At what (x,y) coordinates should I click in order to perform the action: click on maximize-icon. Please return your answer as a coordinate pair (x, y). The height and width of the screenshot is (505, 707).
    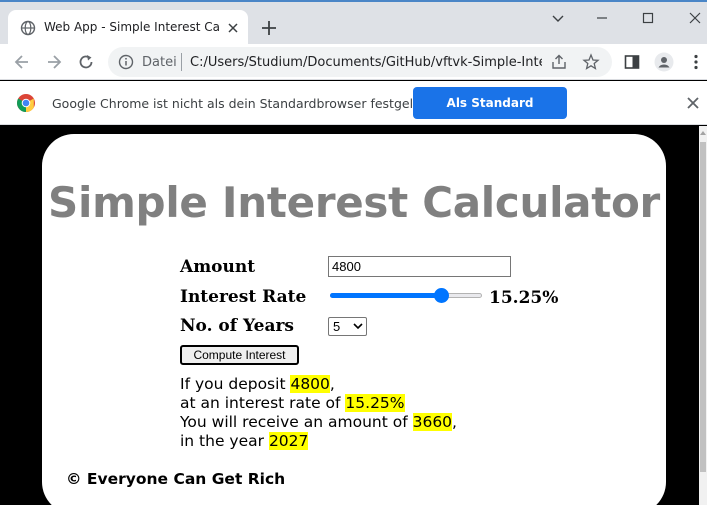
    Looking at the image, I should click on (648, 18).